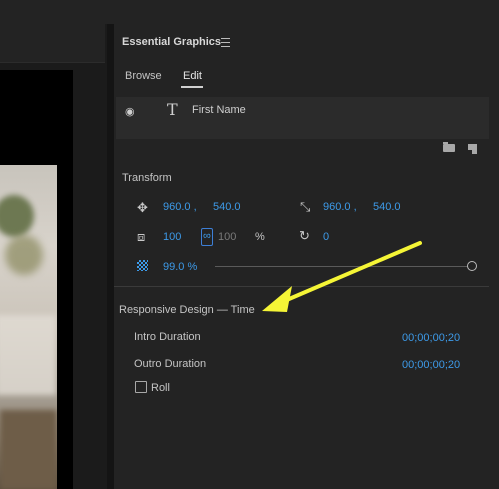 This screenshot has height=489, width=499. What do you see at coordinates (249, 12) in the screenshot?
I see `top-bar` at bounding box center [249, 12].